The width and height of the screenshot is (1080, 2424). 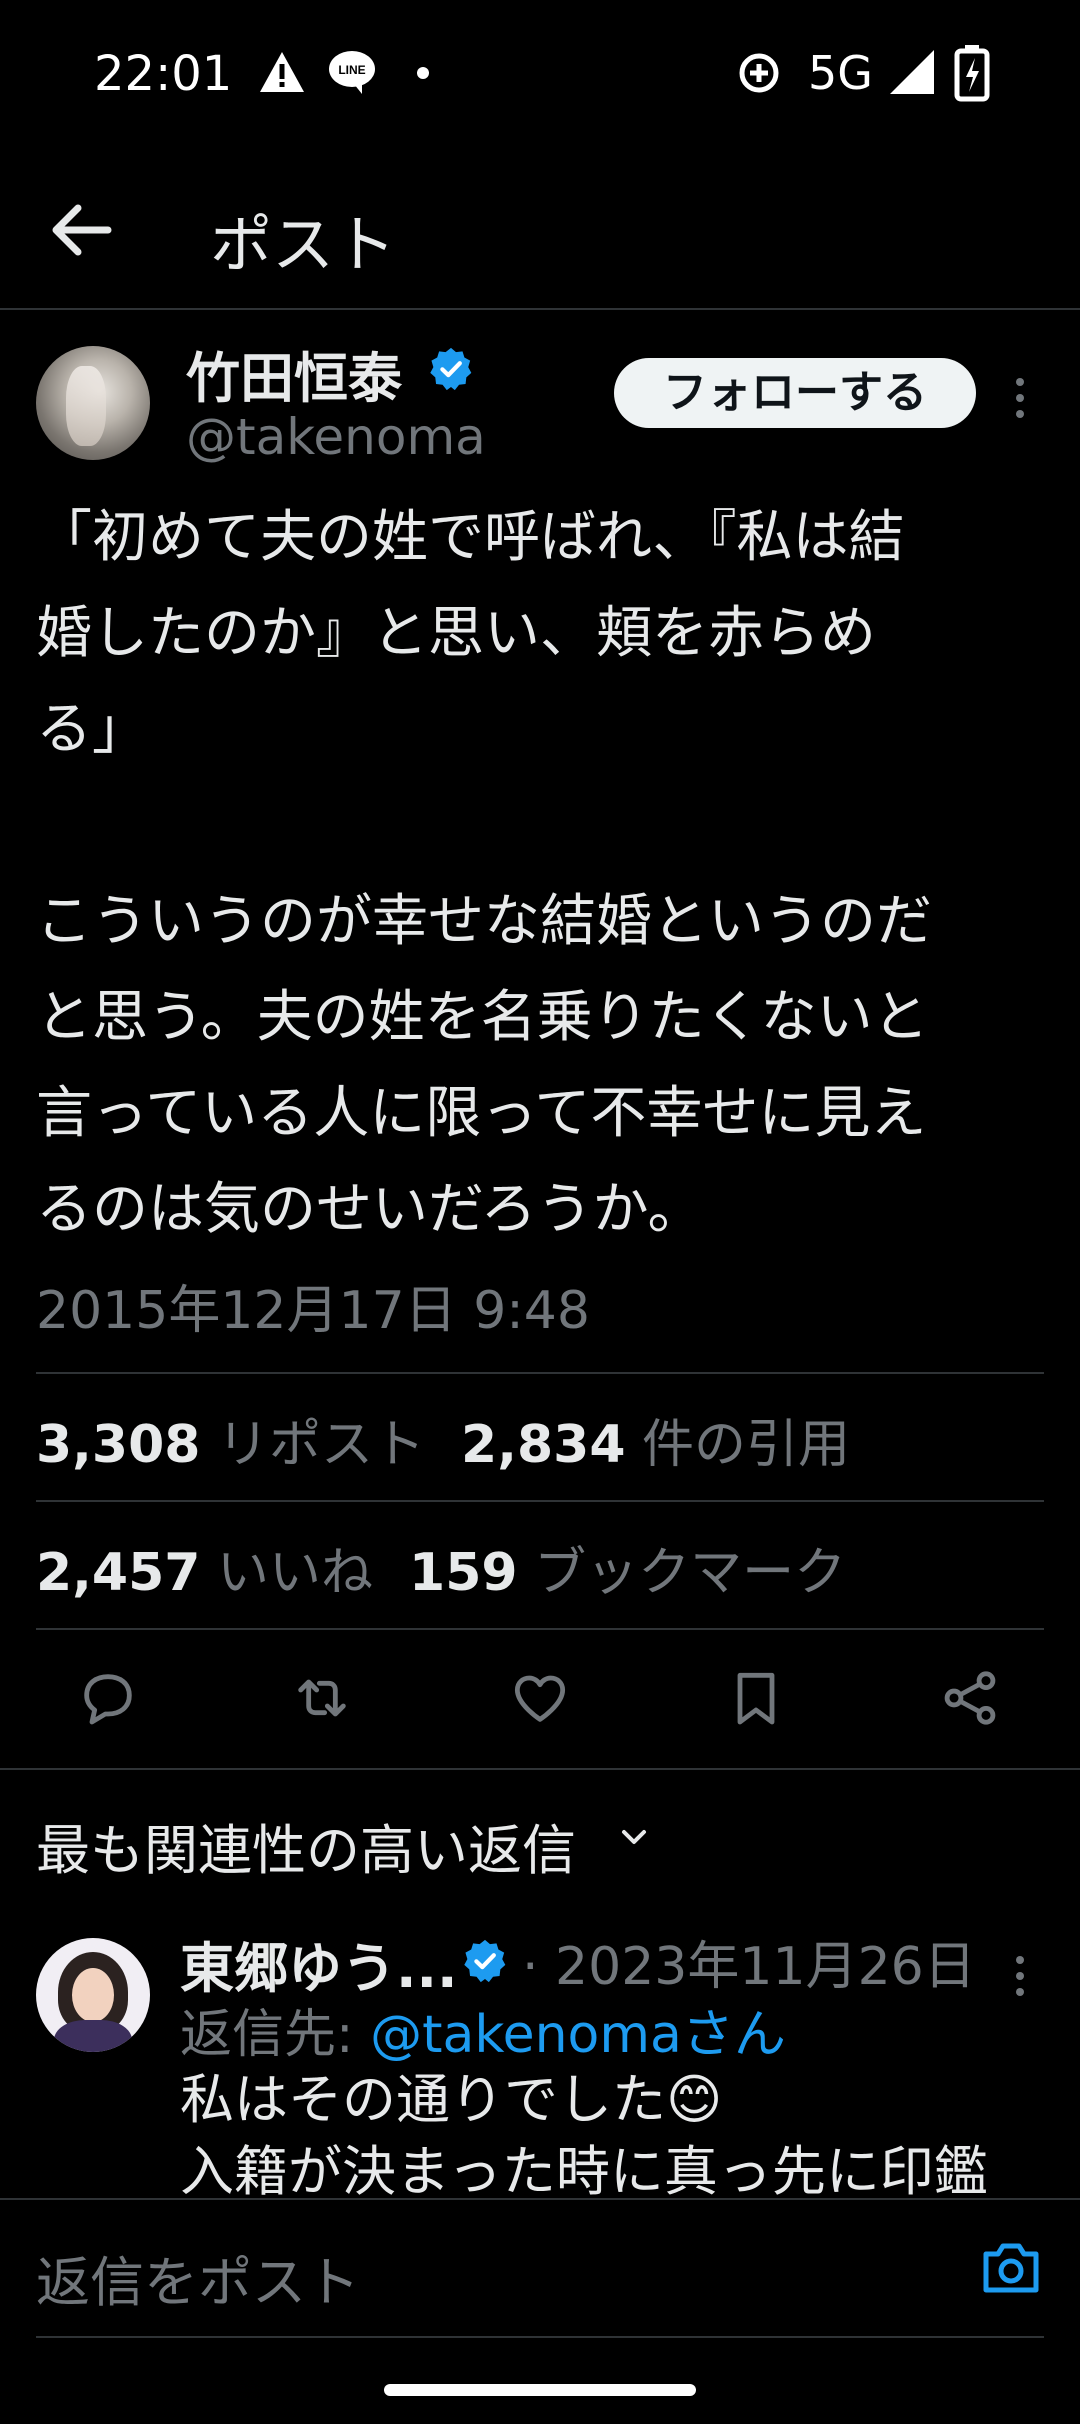 I want to click on likes-count: 2,457, so click(x=118, y=1573).